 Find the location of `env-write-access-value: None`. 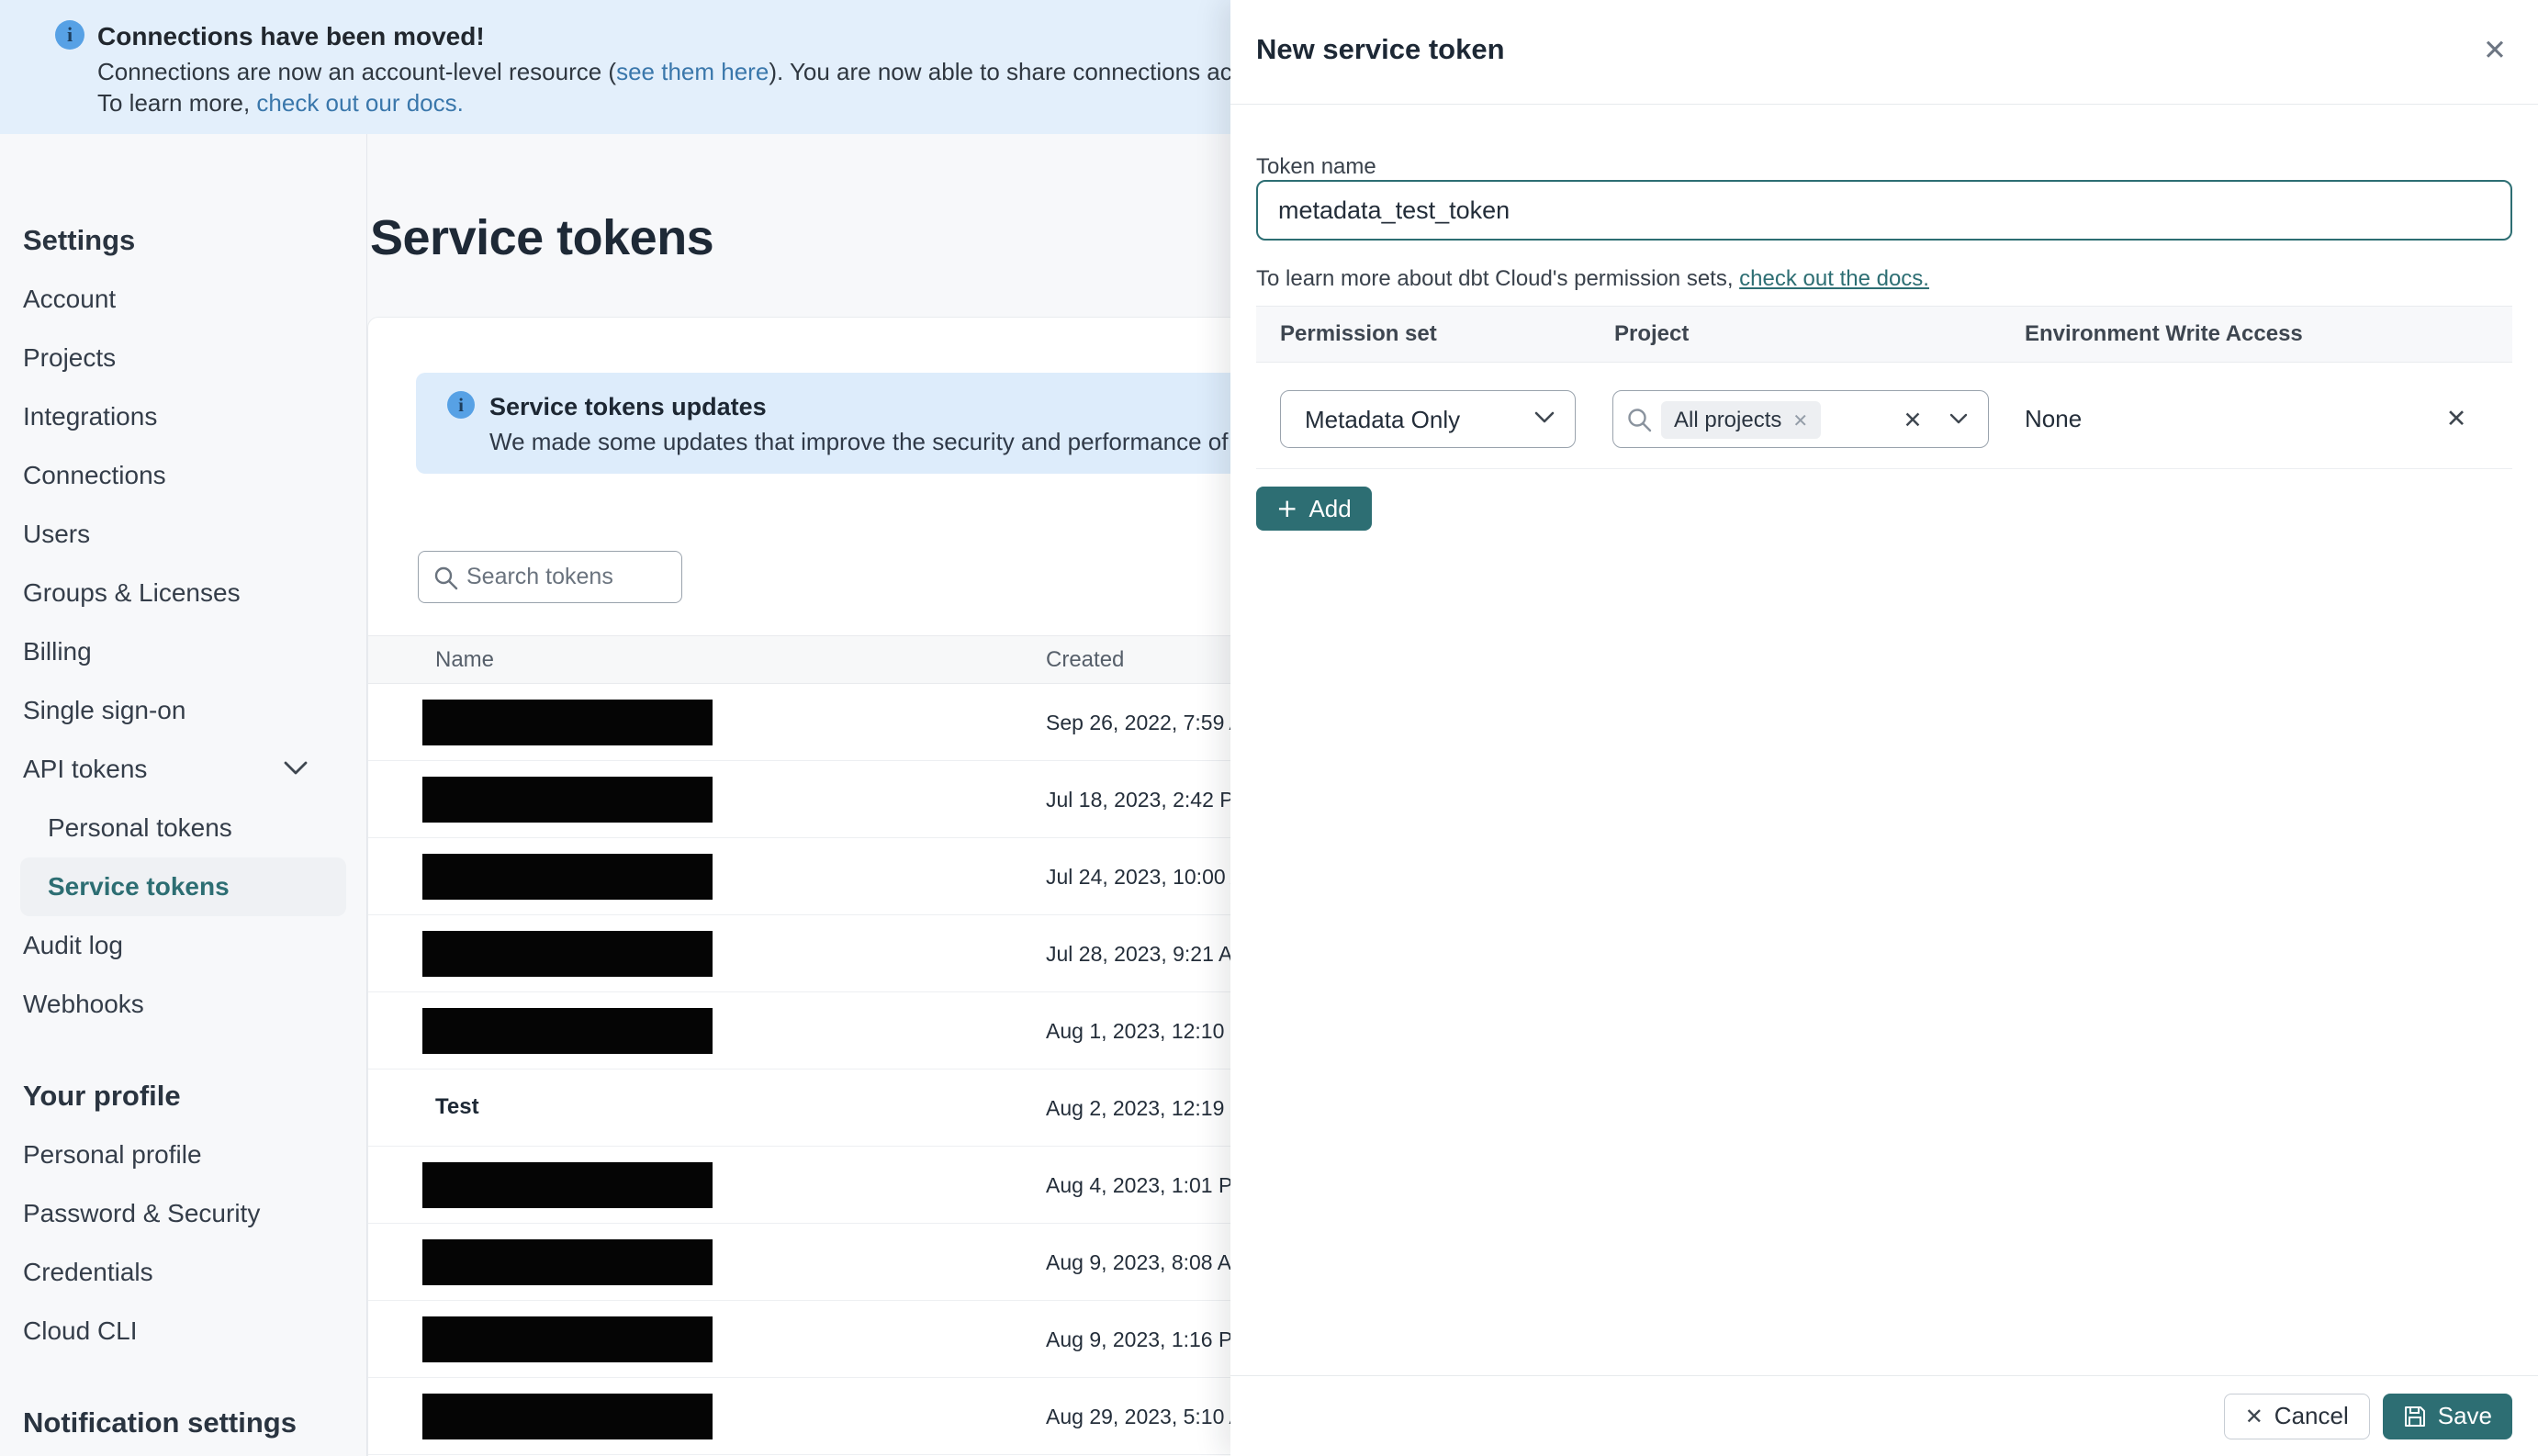

env-write-access-value: None is located at coordinates (2054, 418).